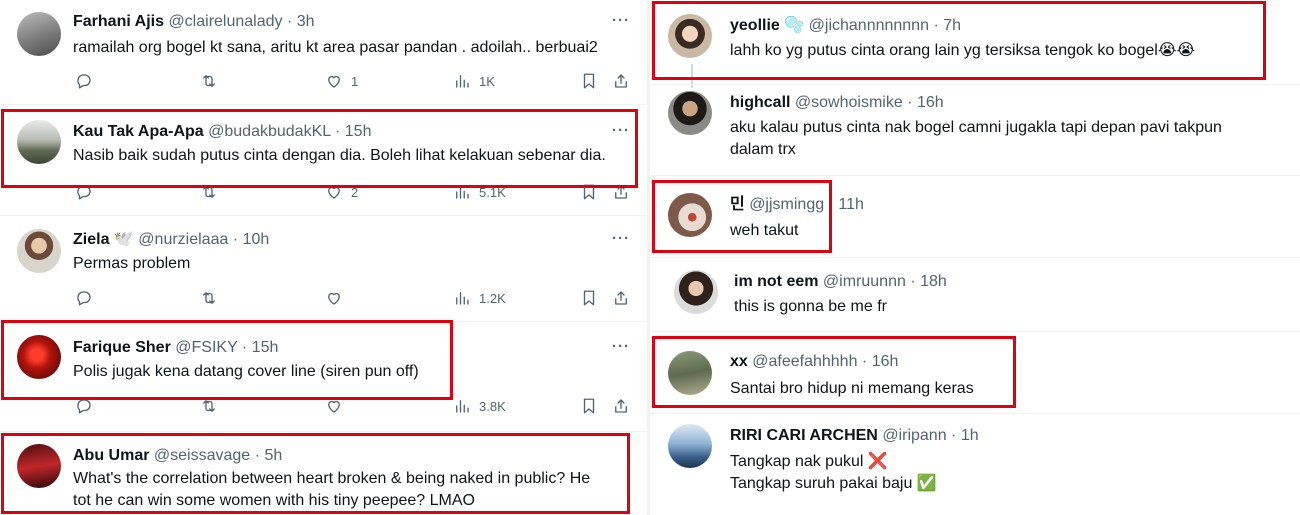 This screenshot has height=515, width=1300. What do you see at coordinates (479, 406) in the screenshot?
I see `views-button: 3.8K` at bounding box center [479, 406].